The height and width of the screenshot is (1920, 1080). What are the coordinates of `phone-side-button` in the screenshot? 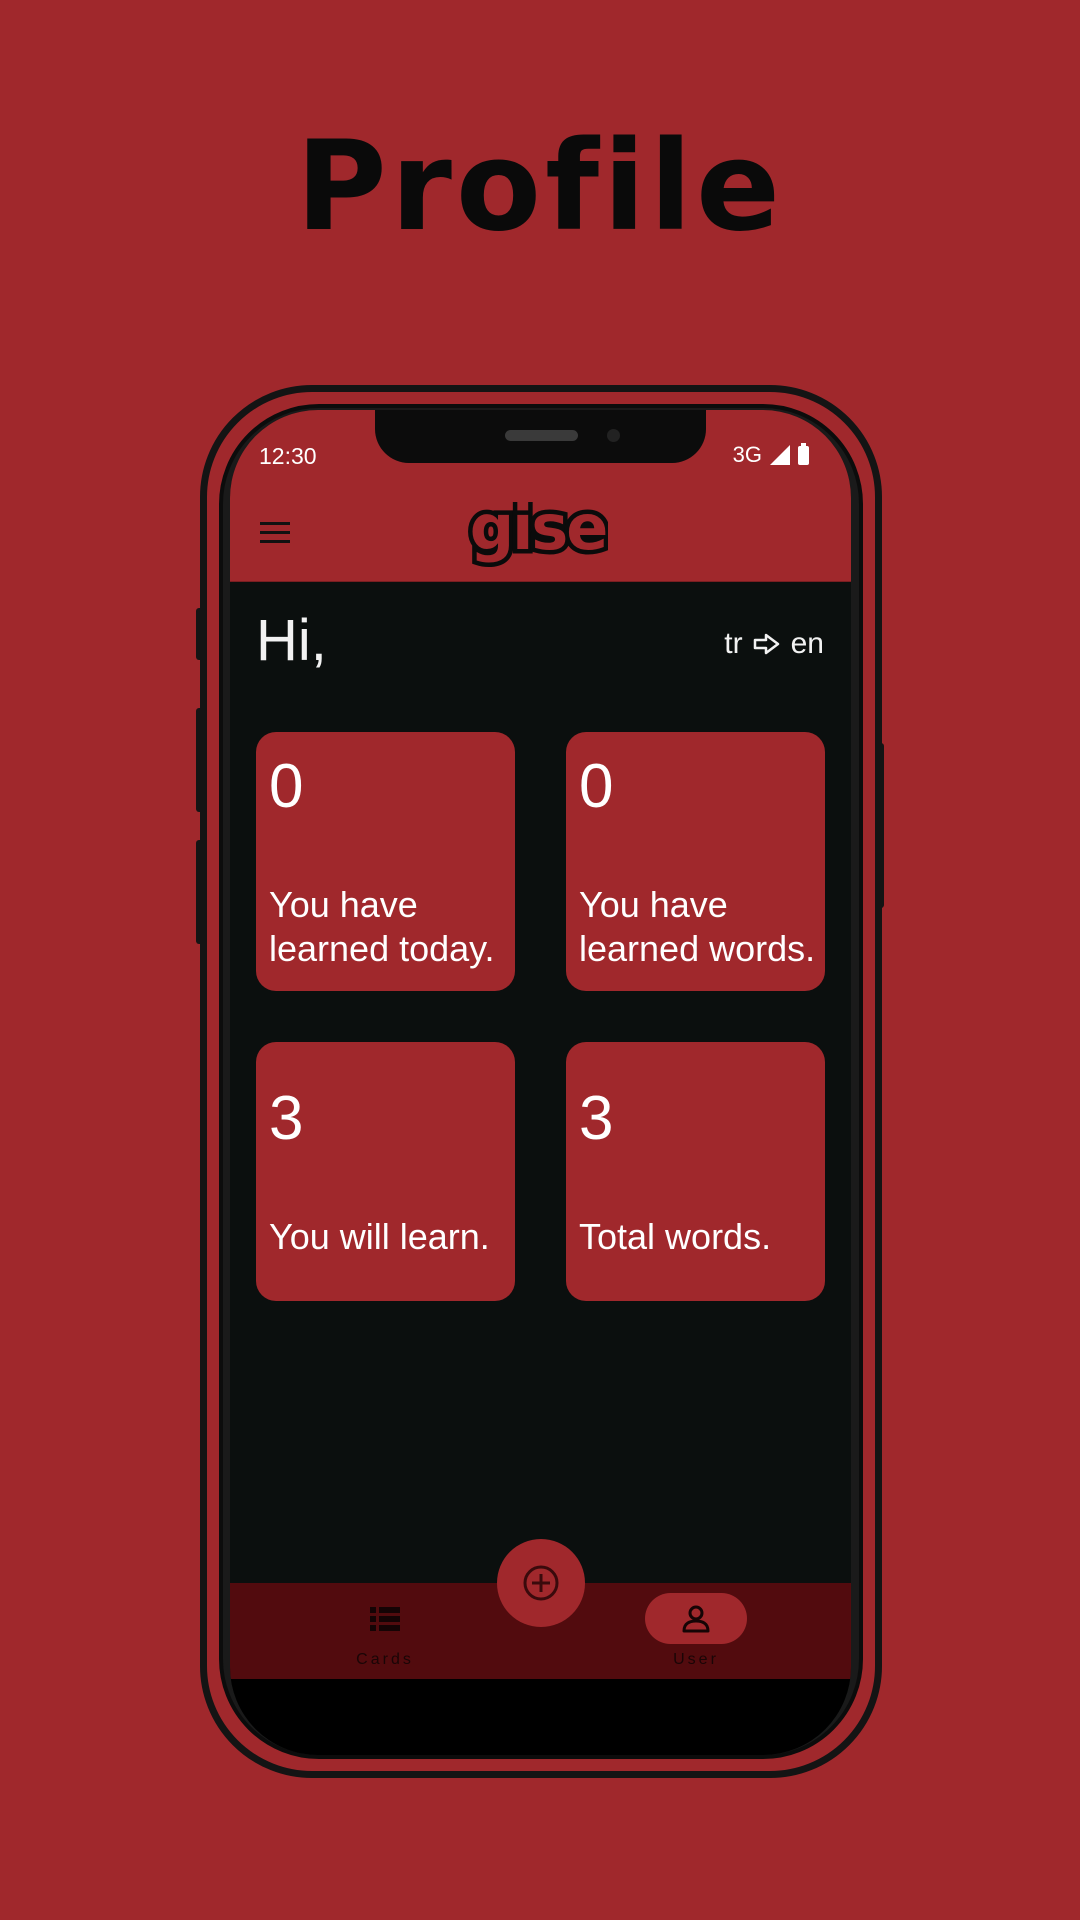 It's located at (199, 634).